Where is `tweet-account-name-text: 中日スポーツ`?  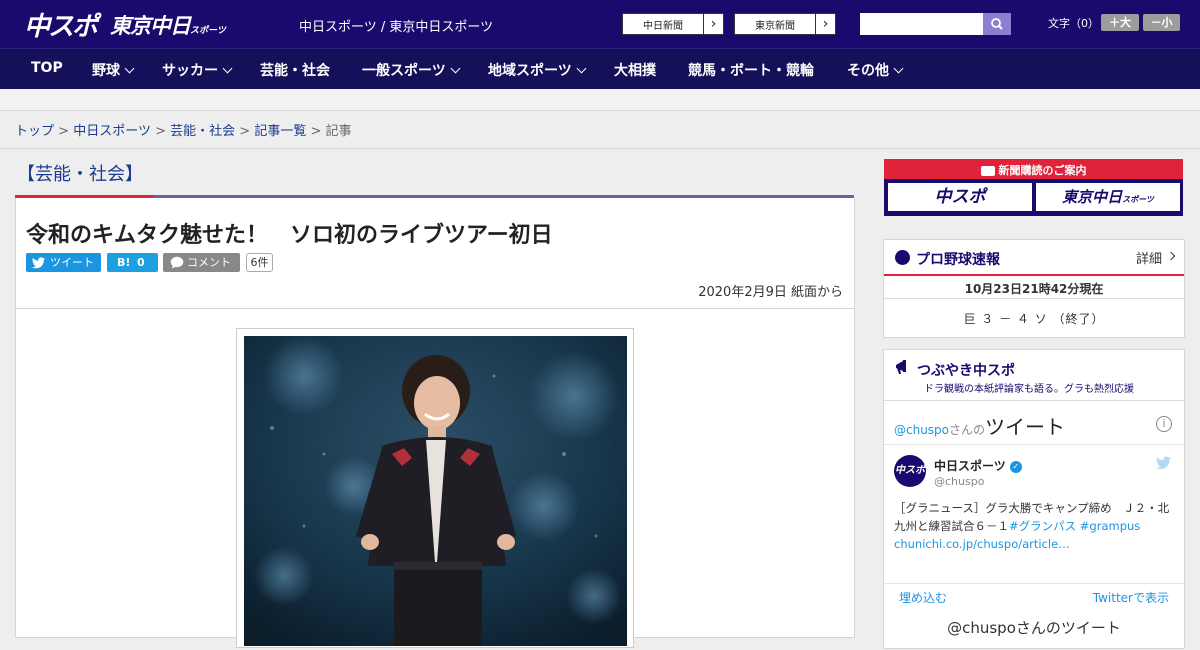 tweet-account-name-text: 中日スポーツ is located at coordinates (970, 466).